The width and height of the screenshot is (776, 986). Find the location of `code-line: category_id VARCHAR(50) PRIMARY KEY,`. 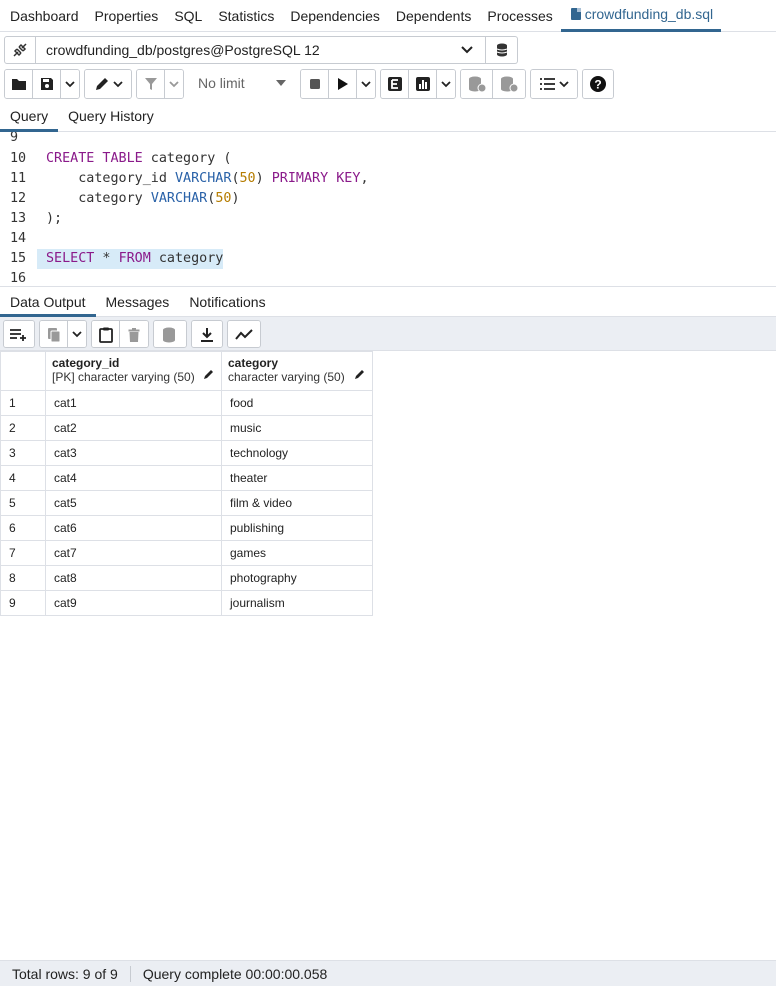

code-line: category_id VARCHAR(50) PRIMARY KEY, is located at coordinates (202, 179).